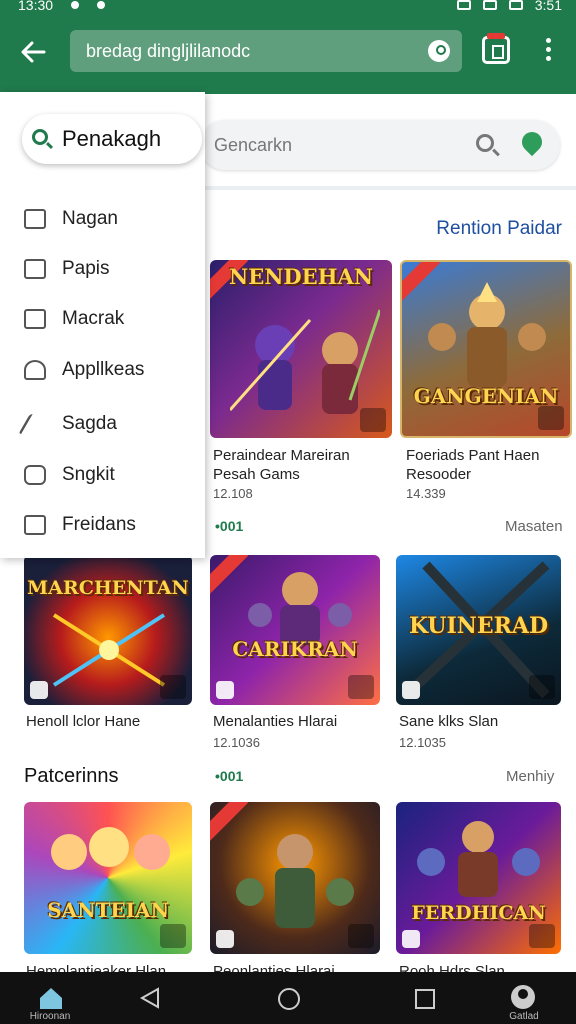 This screenshot has height=1024, width=576. I want to click on drawer-item: Freidans, so click(80, 525).